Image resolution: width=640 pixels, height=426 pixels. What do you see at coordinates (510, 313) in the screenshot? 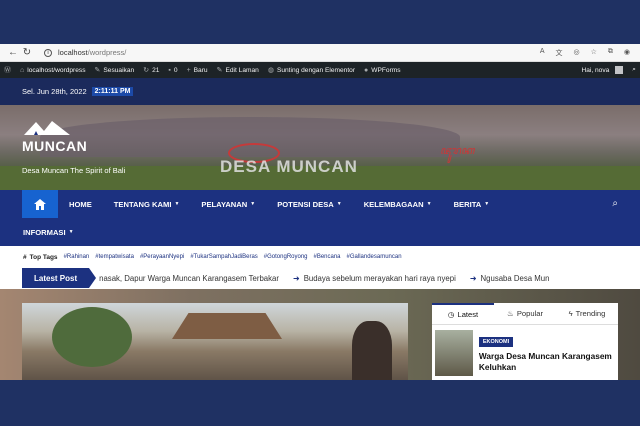
I see `fire-icon: ♨` at bounding box center [510, 313].